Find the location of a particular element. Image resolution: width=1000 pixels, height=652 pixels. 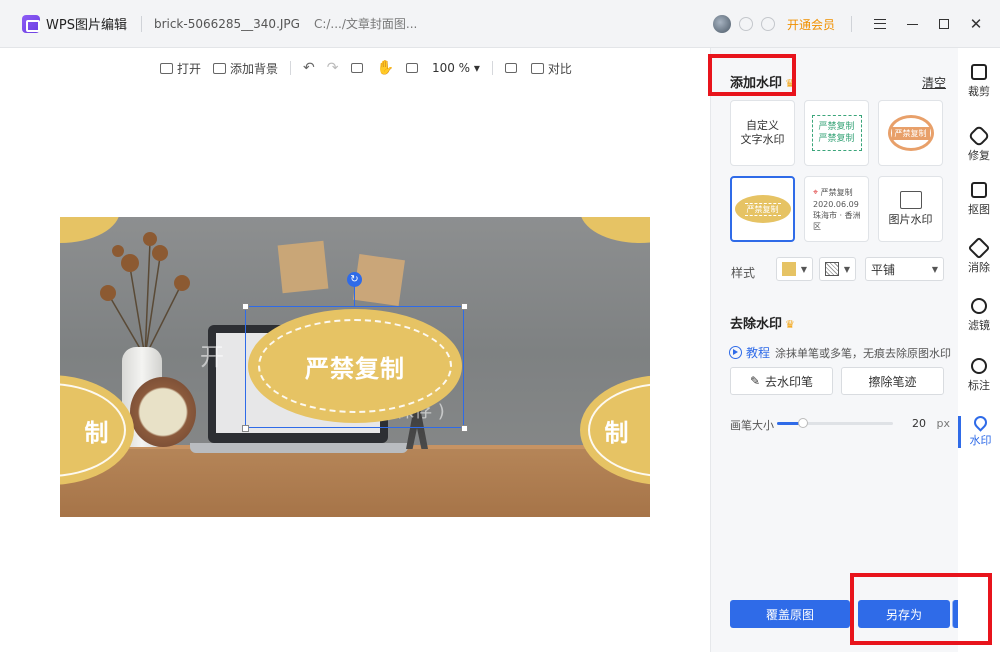

stamp-rect-card: 严禁复制 严禁复制 is located at coordinates (836, 133).